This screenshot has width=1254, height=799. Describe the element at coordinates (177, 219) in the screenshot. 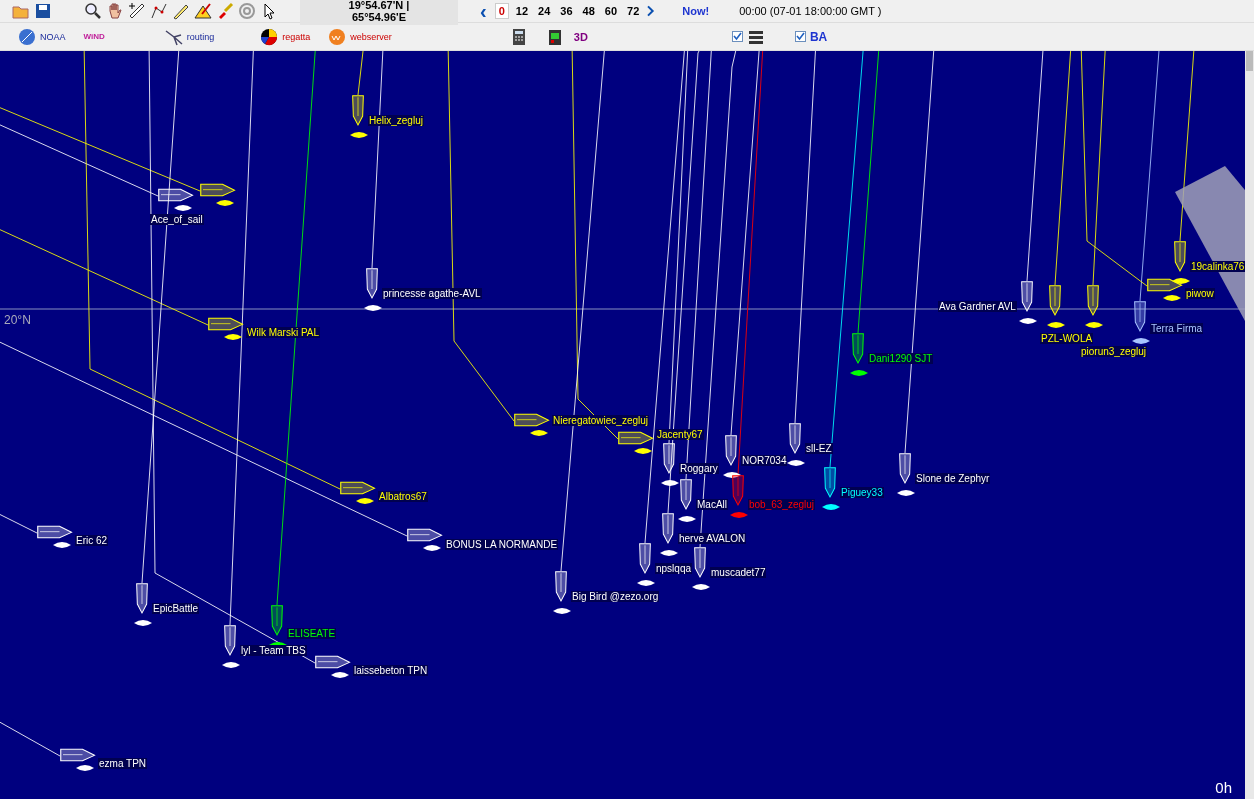

I see `boat-label: Ace_of_sail` at that location.